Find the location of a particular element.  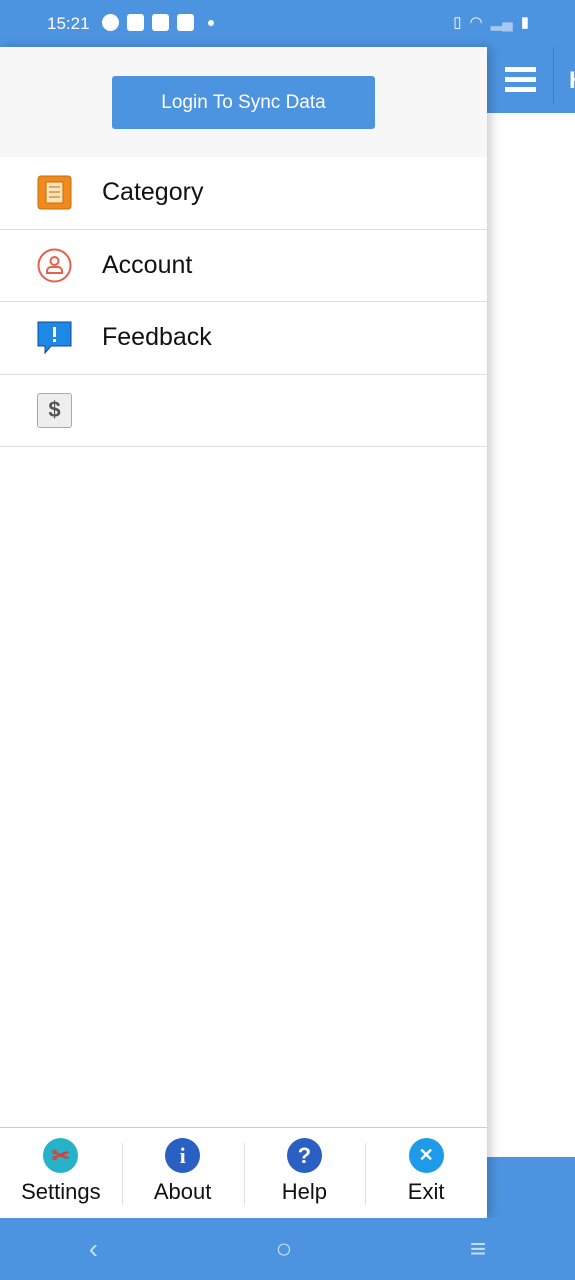

drawer-footer: ✂ Settings i About ? Help ✕ Exit is located at coordinates (243, 1172).